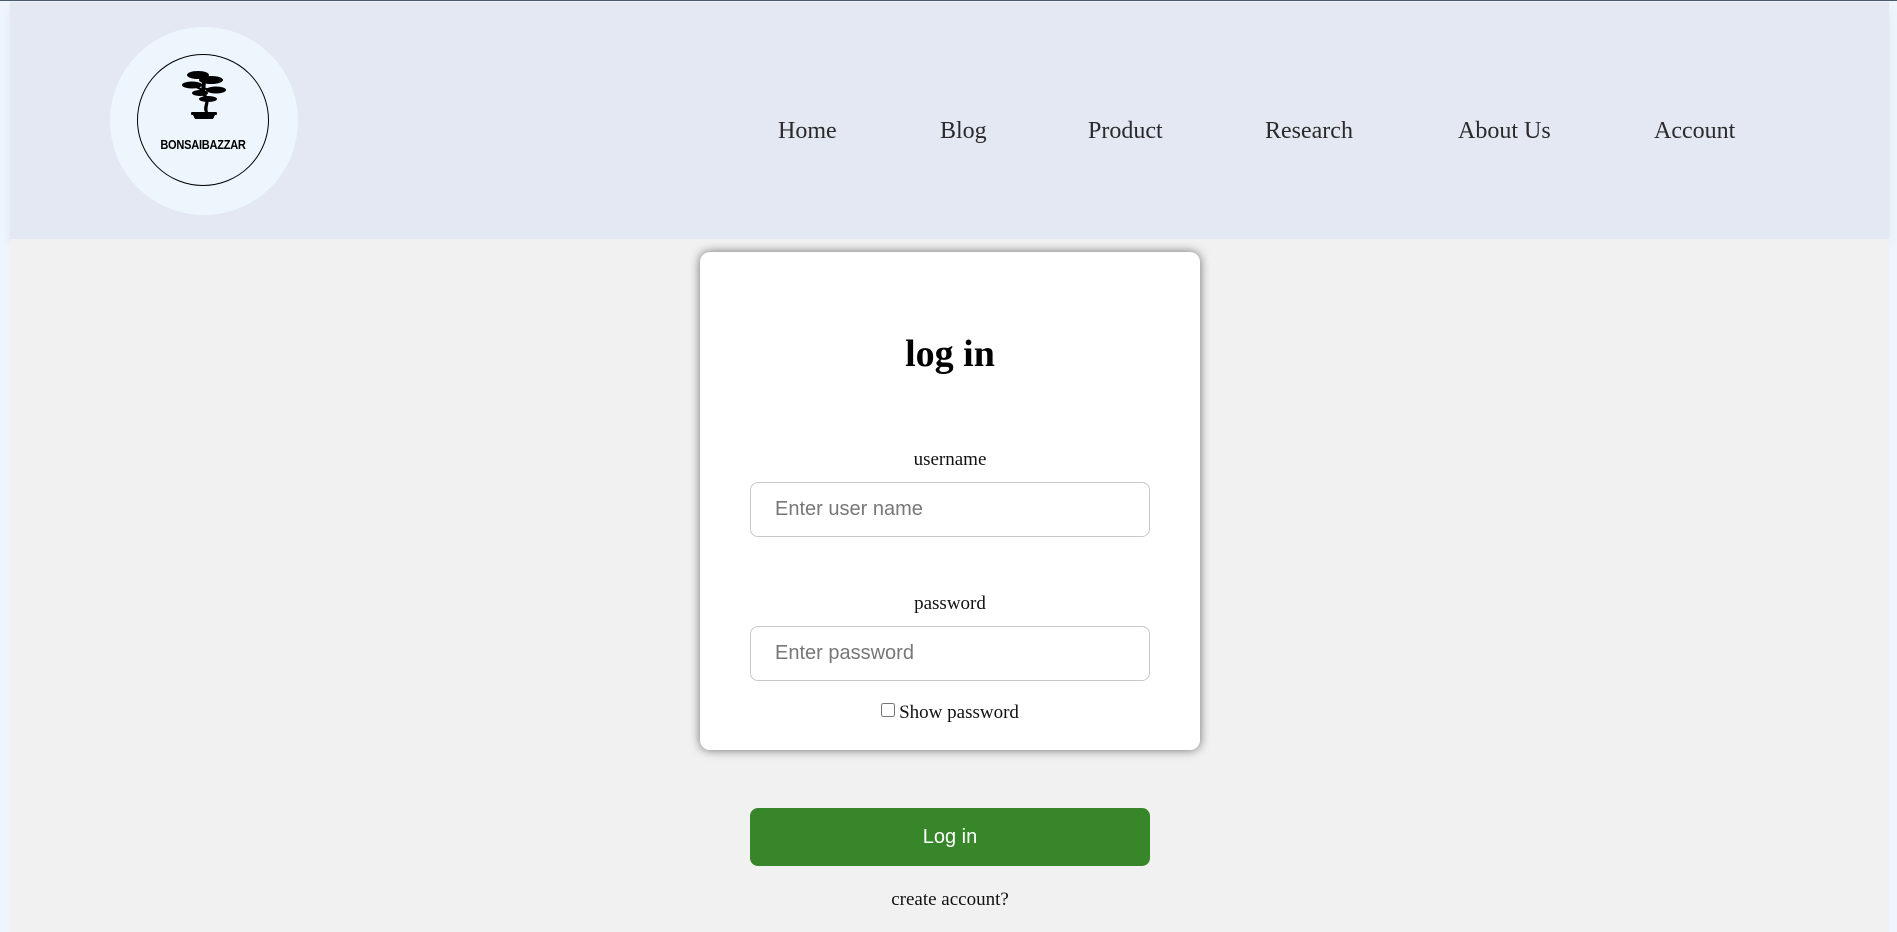  I want to click on nav-item-research: Research, so click(1309, 131).